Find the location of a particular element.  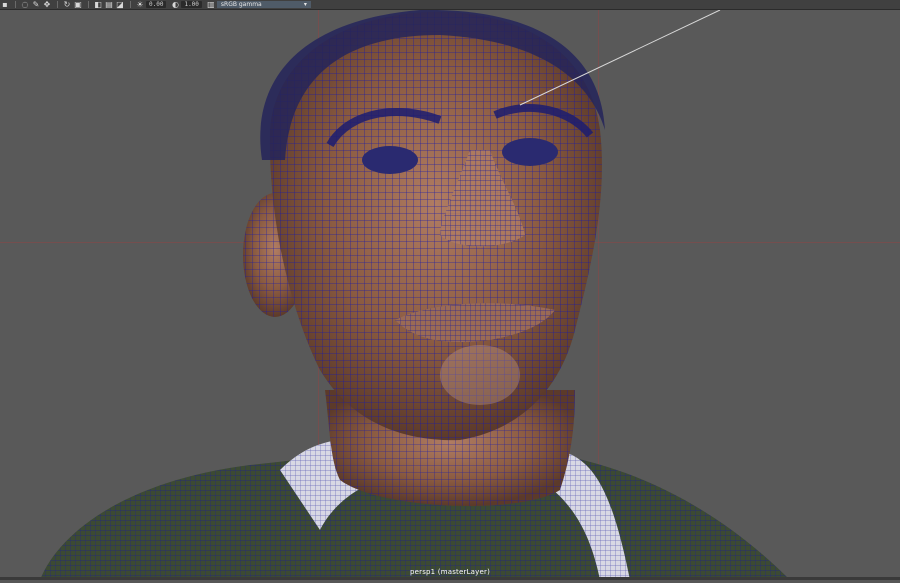

eye-left is located at coordinates (390, 160).